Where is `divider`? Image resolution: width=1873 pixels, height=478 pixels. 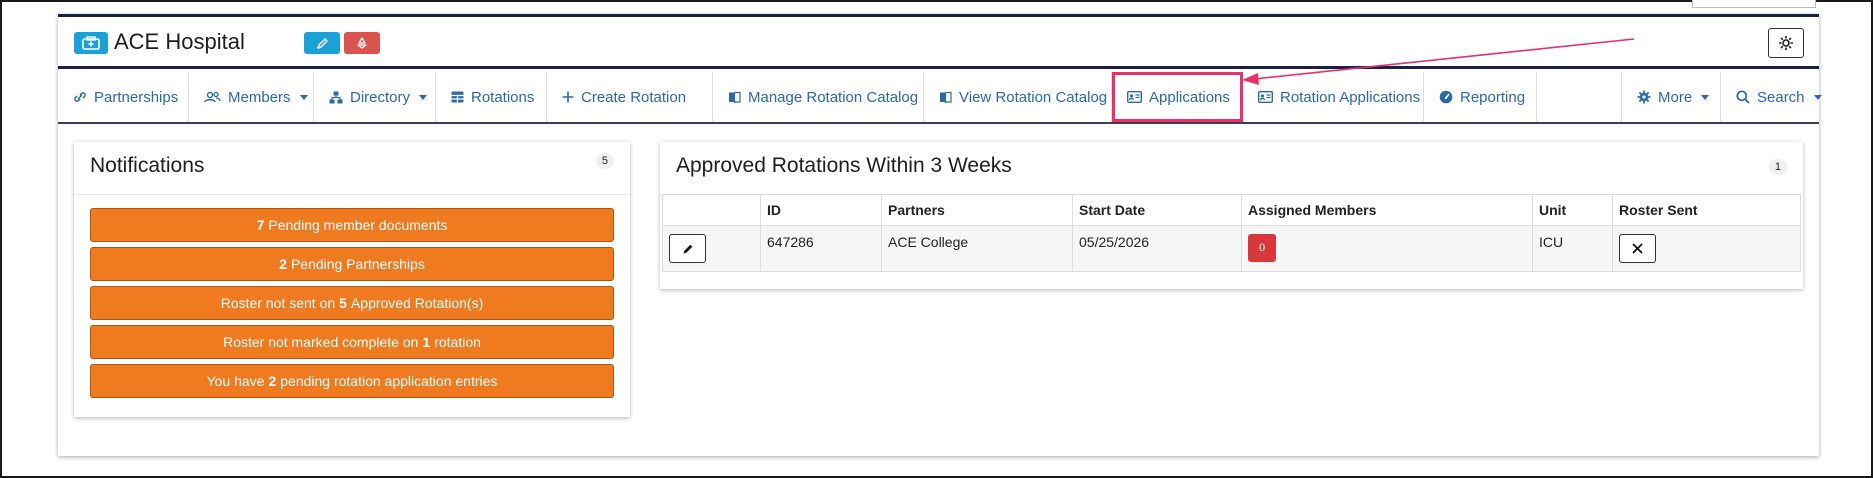 divider is located at coordinates (352, 194).